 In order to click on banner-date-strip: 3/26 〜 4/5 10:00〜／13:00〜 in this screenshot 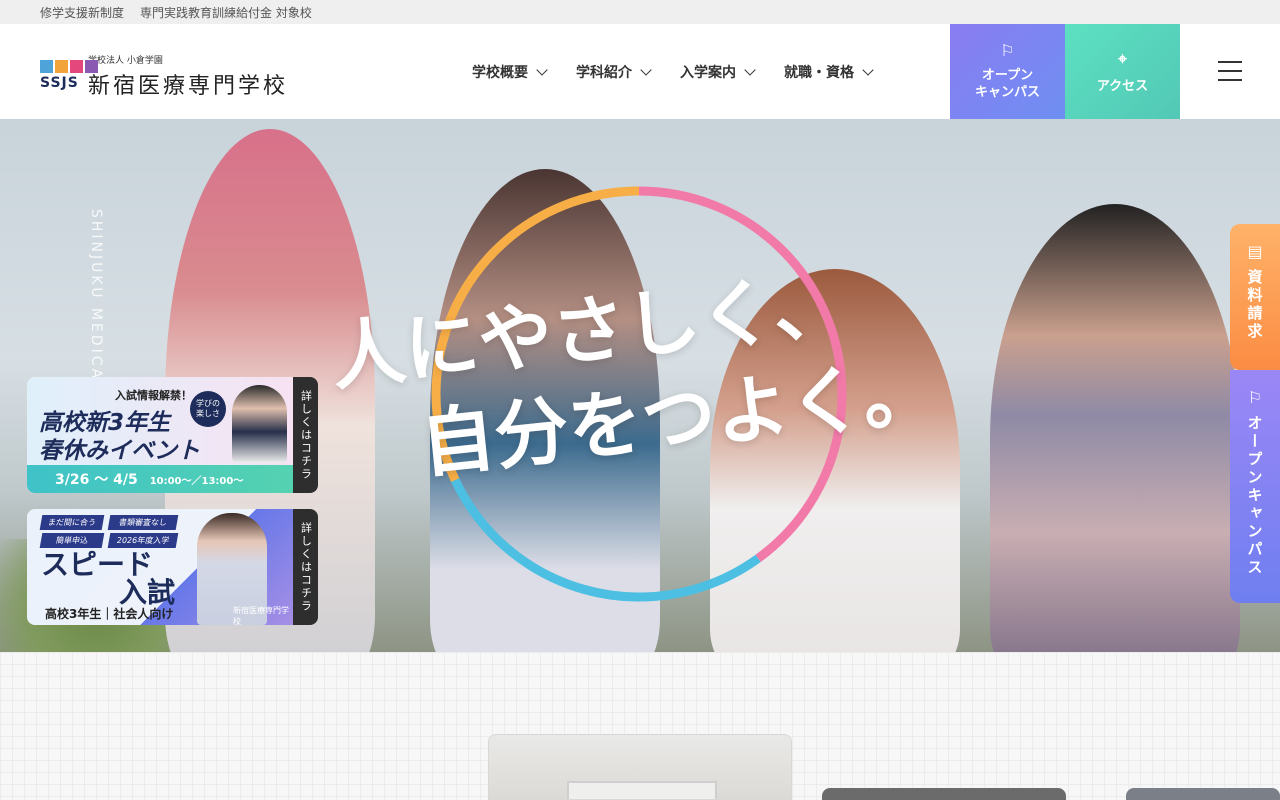, I will do `click(160, 479)`.